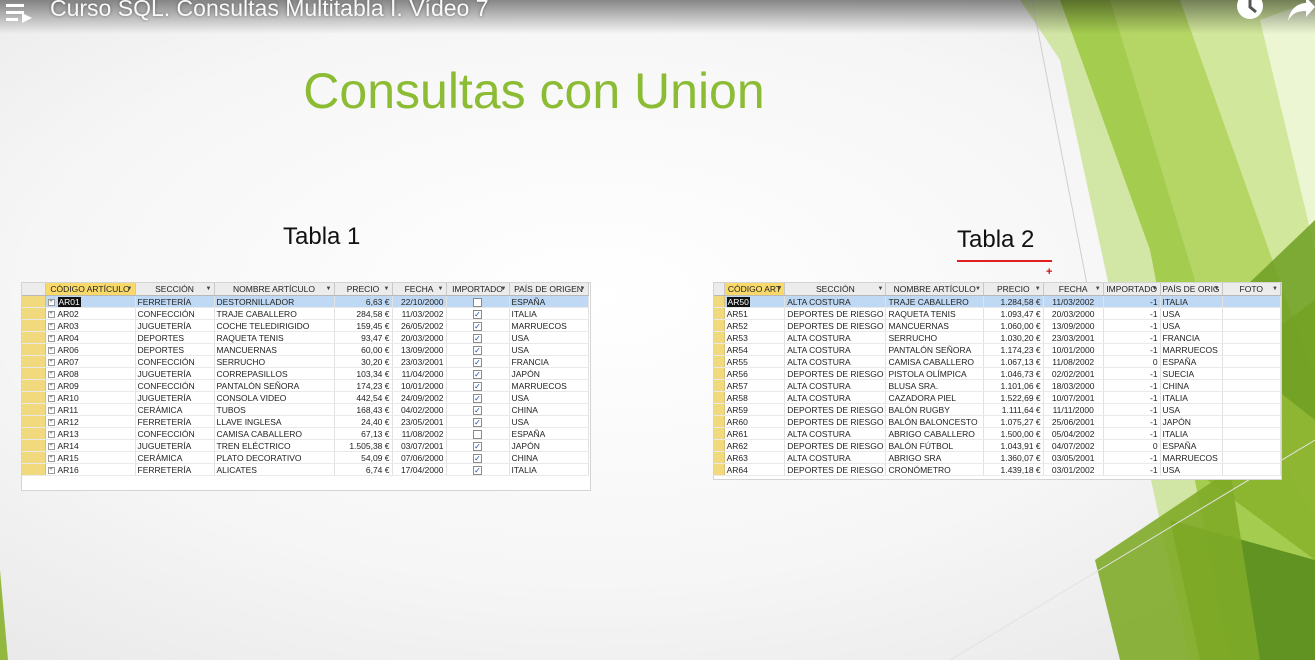  What do you see at coordinates (363, 313) in the screenshot?
I see `cell-precio: 284,58 €` at bounding box center [363, 313].